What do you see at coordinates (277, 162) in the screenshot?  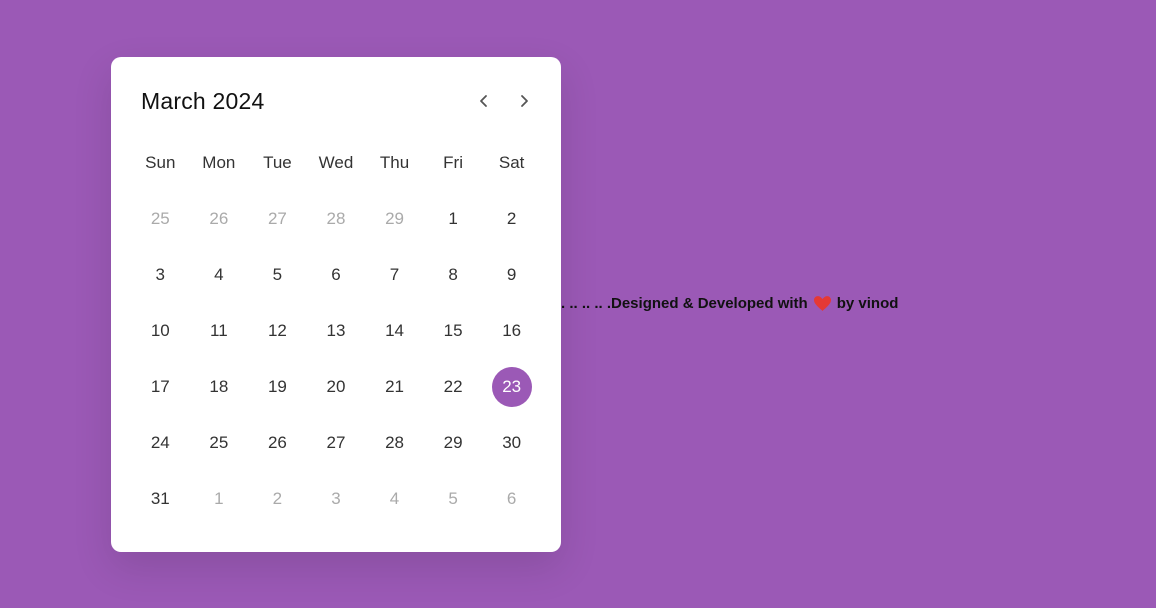 I see `weekday-label: Tue` at bounding box center [277, 162].